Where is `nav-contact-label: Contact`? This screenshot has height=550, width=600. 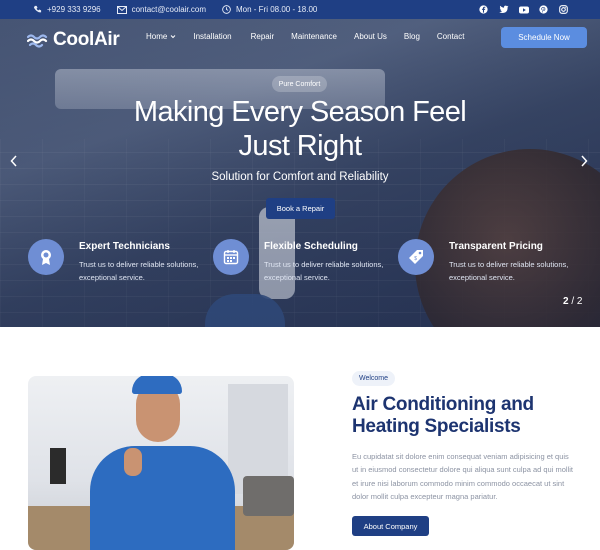 nav-contact-label: Contact is located at coordinates (450, 36).